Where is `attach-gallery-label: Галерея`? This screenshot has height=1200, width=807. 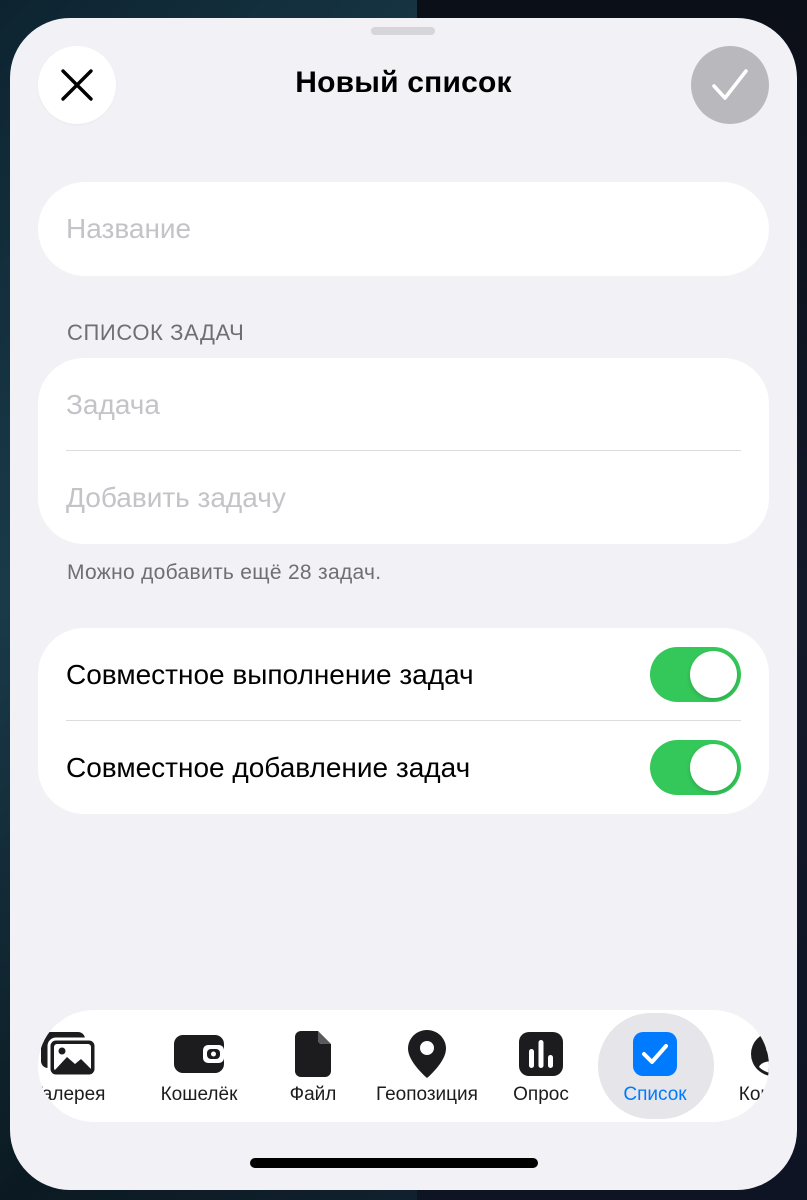
attach-gallery-label: Галерея is located at coordinates (72, 1094).